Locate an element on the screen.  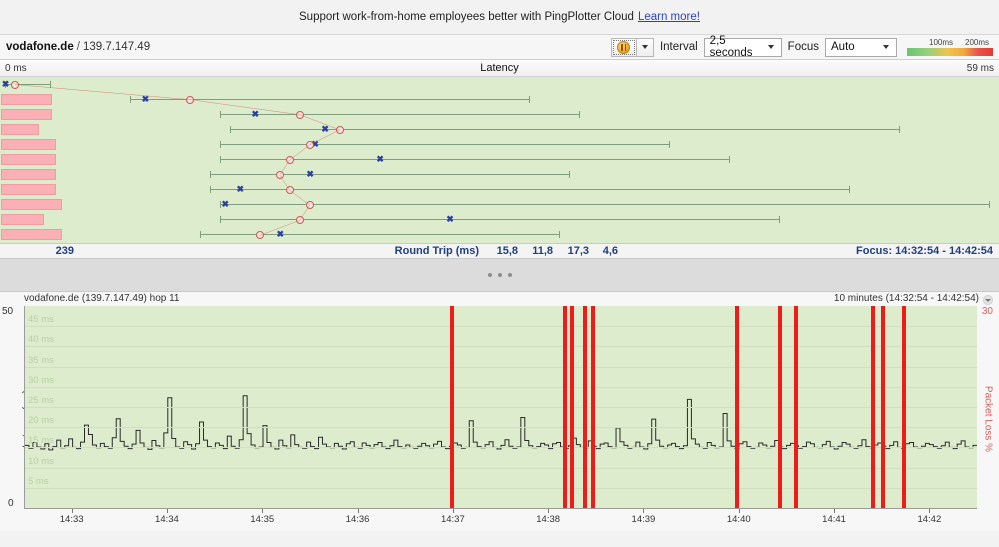
focus-chevron-down-icon is located at coordinates (886, 47).